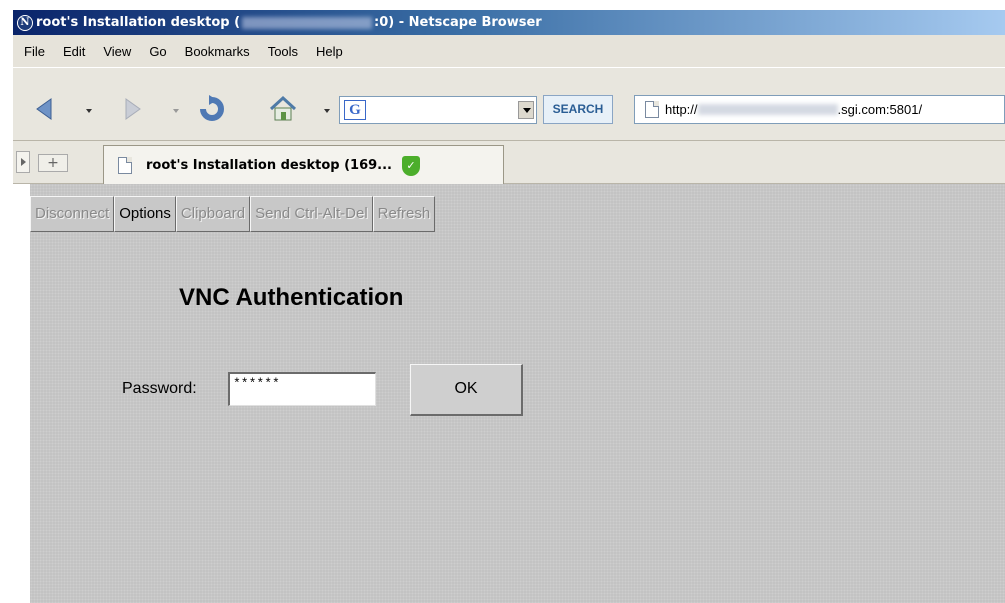 The image size is (1005, 603). I want to click on password-field: ******, so click(302, 389).